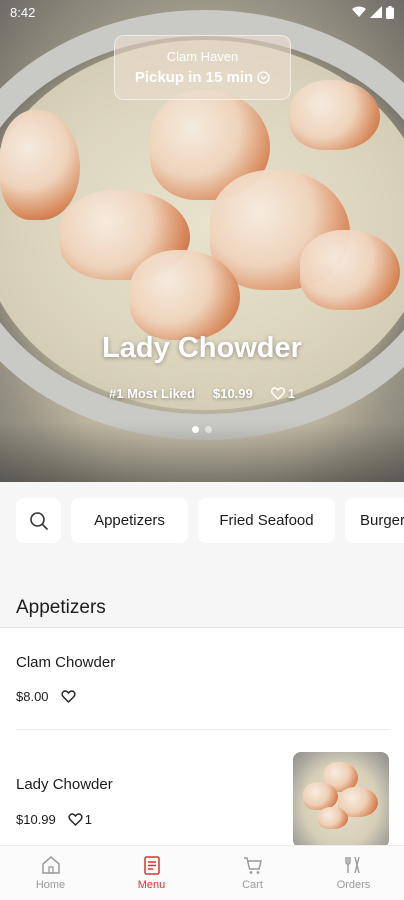  What do you see at coordinates (202, 393) in the screenshot?
I see `featured-item-meta: #1 Most Liked $10.99 1` at bounding box center [202, 393].